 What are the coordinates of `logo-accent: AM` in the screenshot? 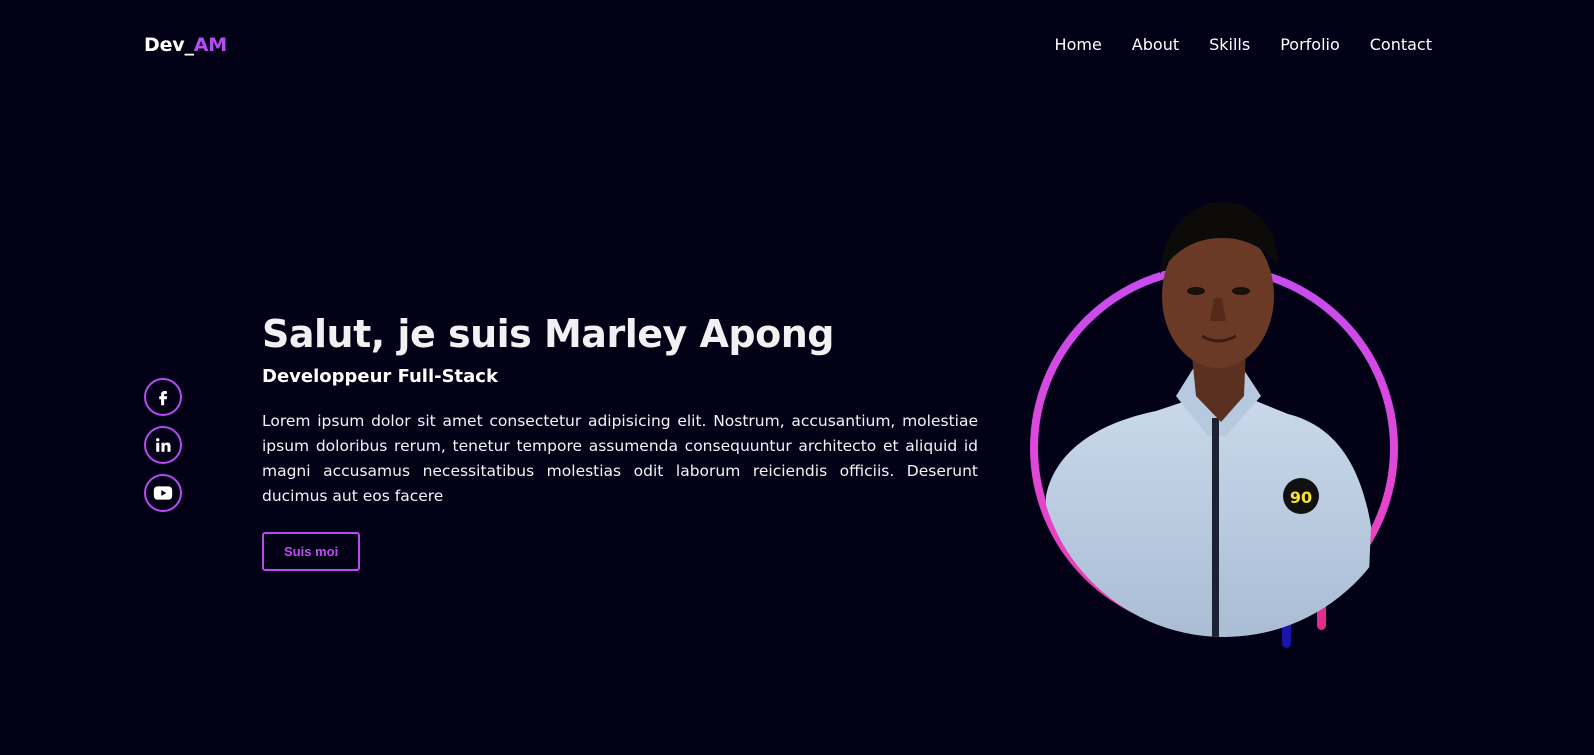 It's located at (210, 45).